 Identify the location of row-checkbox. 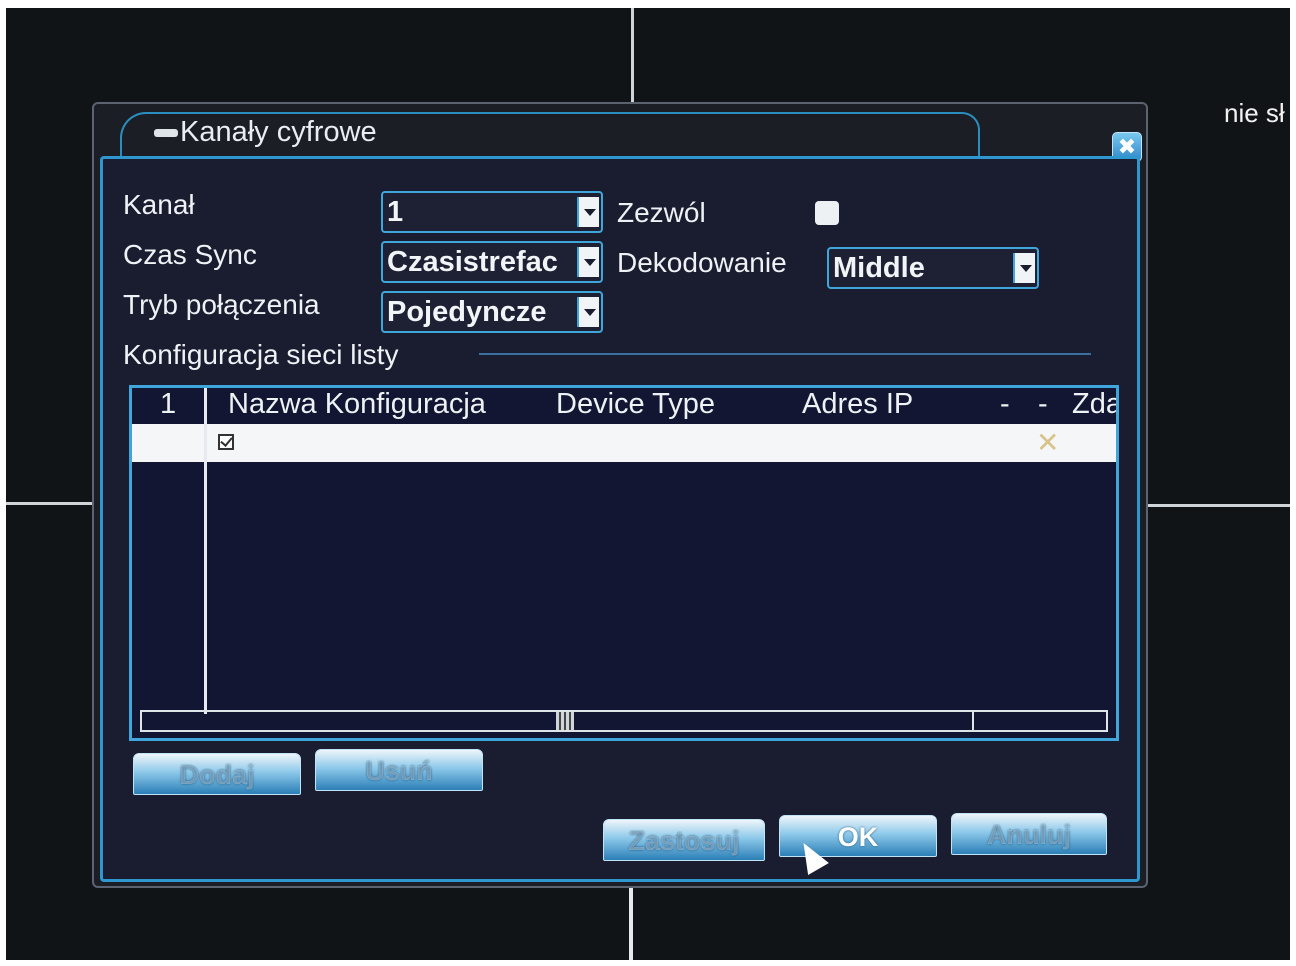
(226, 442).